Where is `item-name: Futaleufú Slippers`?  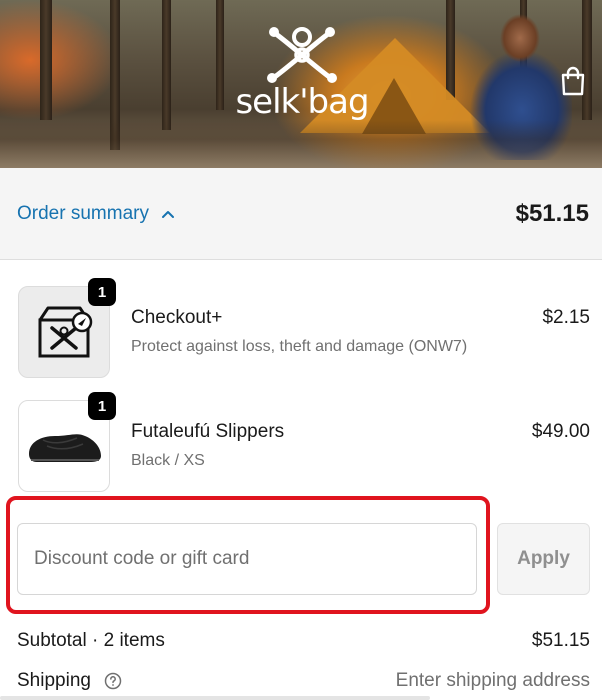 item-name: Futaleufú Slippers is located at coordinates (208, 431).